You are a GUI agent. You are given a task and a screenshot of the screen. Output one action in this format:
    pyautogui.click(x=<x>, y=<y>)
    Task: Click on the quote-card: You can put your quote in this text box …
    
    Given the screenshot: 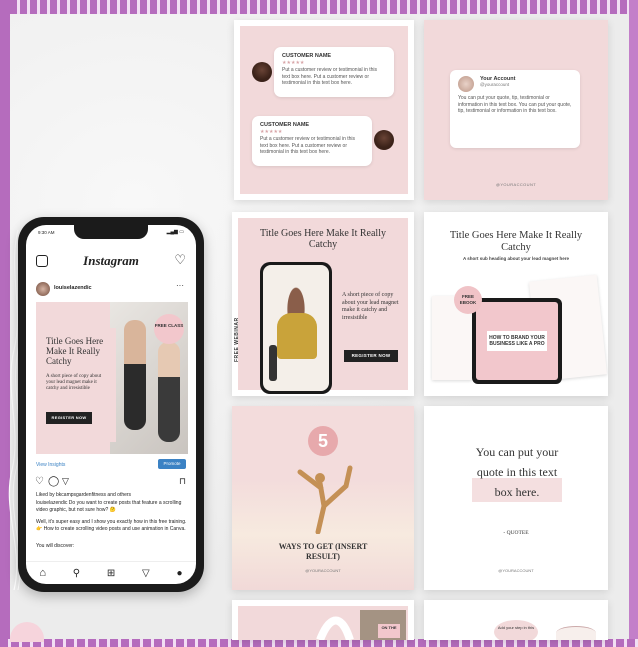 What is the action you would take?
    pyautogui.click(x=516, y=498)
    